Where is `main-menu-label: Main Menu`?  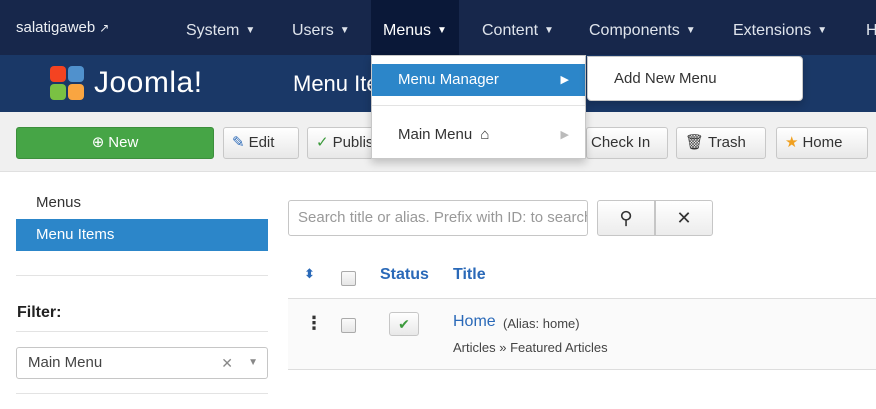 main-menu-label: Main Menu is located at coordinates (435, 134).